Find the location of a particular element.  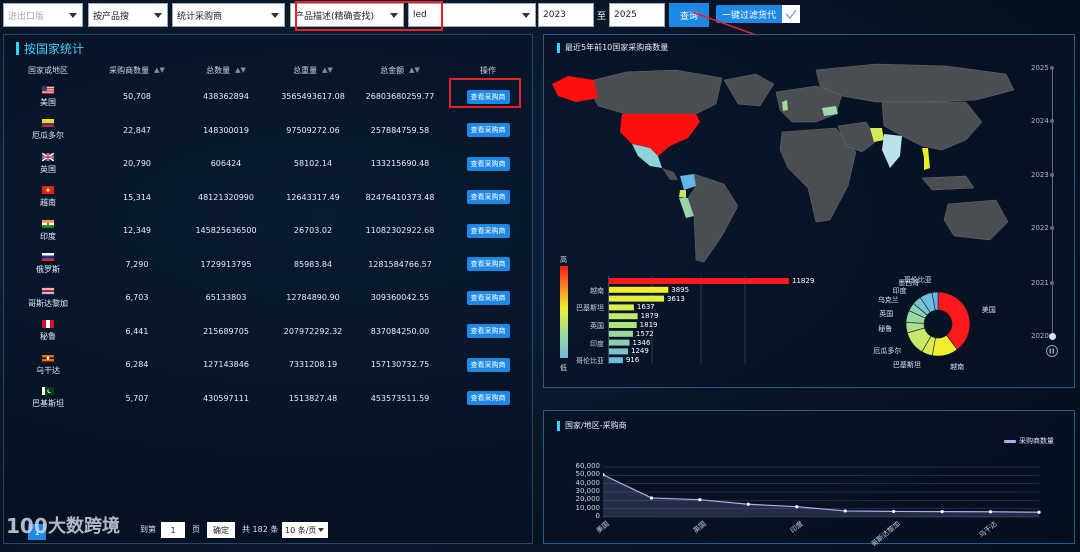

qty-cell: 215689705 is located at coordinates (226, 331).